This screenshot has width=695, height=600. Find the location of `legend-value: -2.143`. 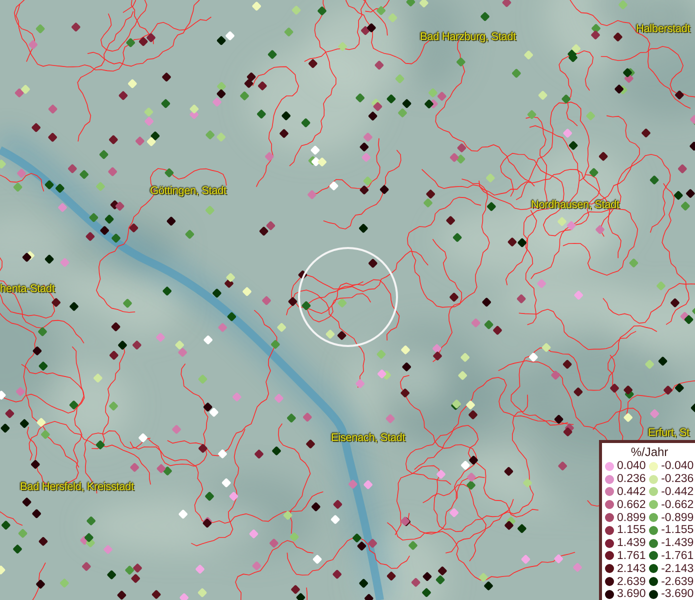

legend-value: -2.143 is located at coordinates (677, 568).